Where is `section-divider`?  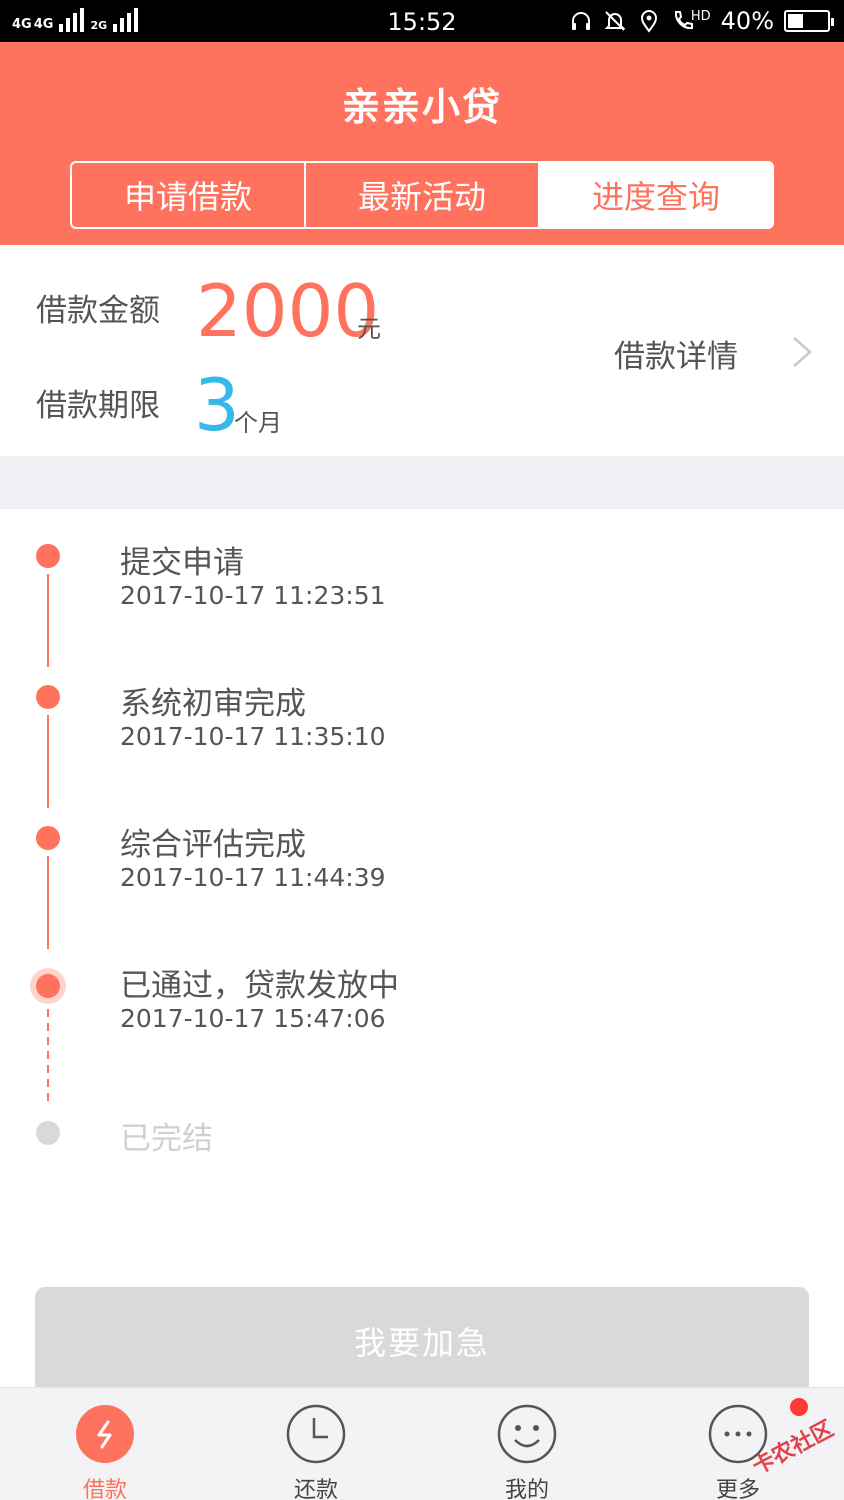
section-divider is located at coordinates (422, 482).